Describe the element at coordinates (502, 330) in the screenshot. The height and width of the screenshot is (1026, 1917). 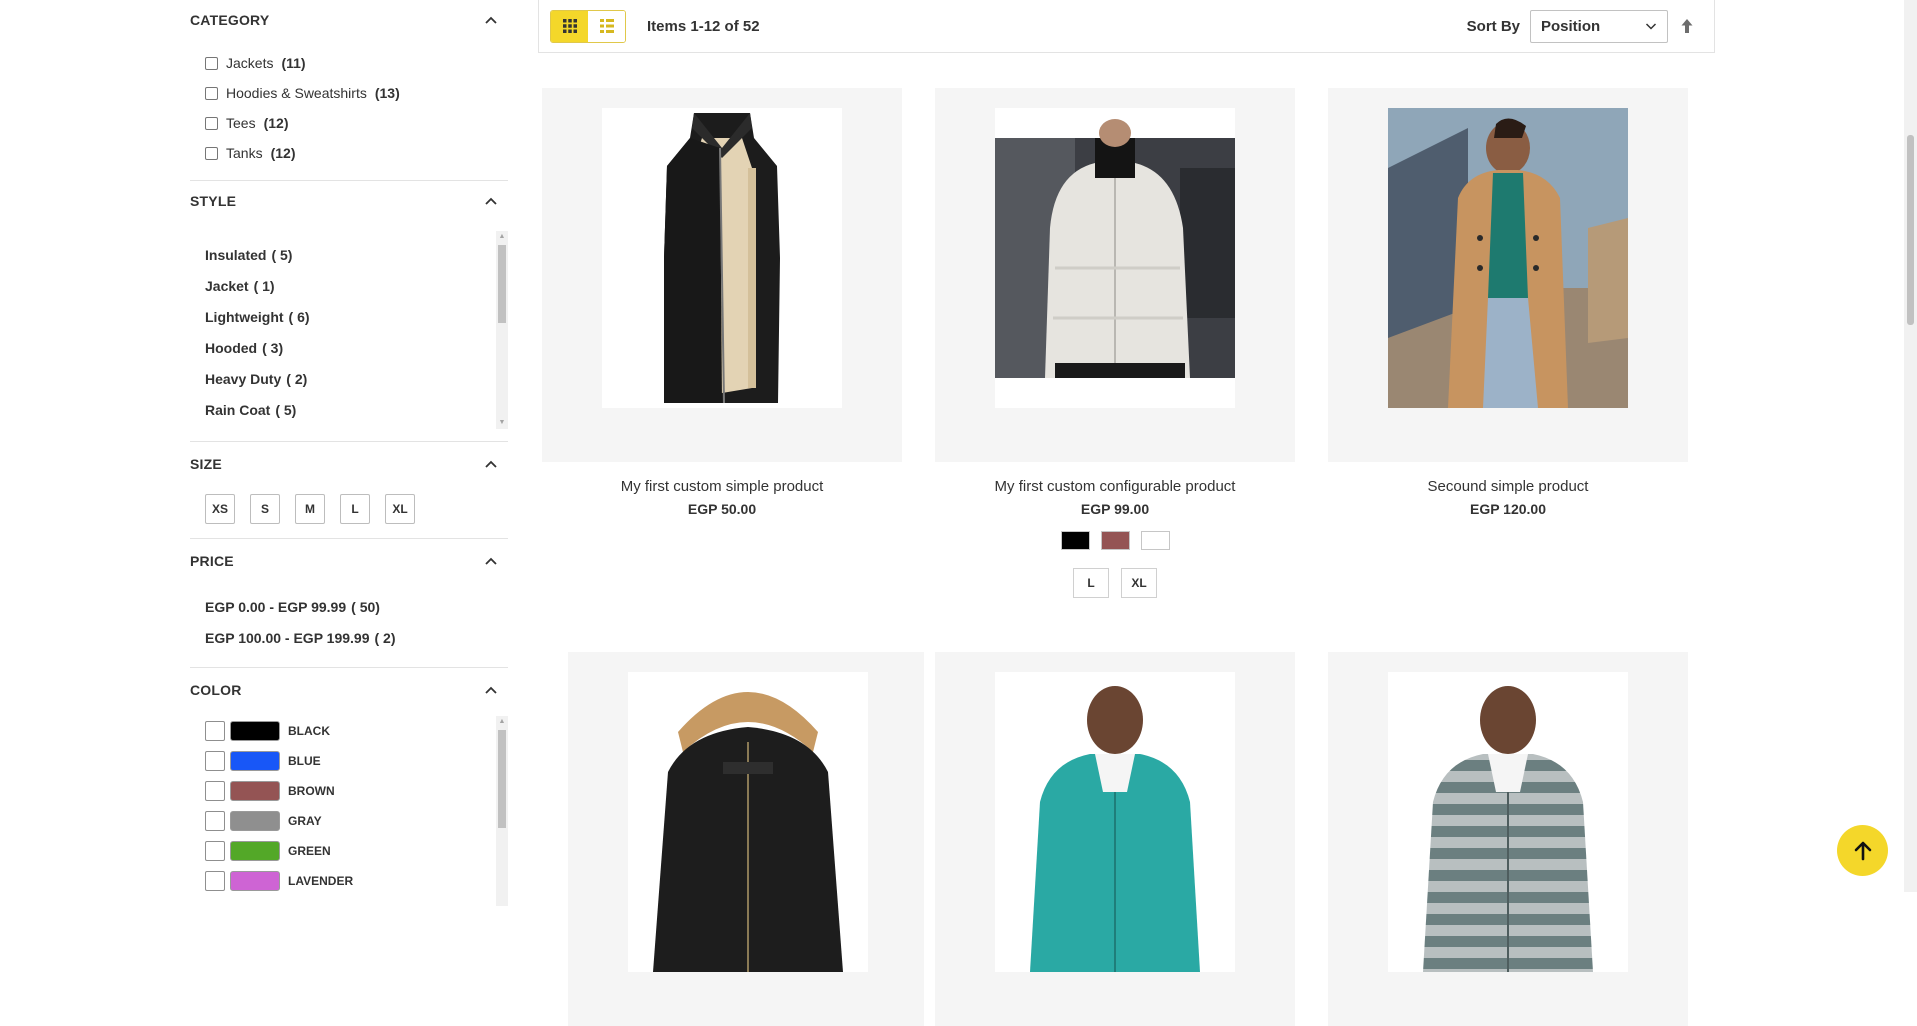
I see `style-list-scrollbar: ▲ ▼` at that location.